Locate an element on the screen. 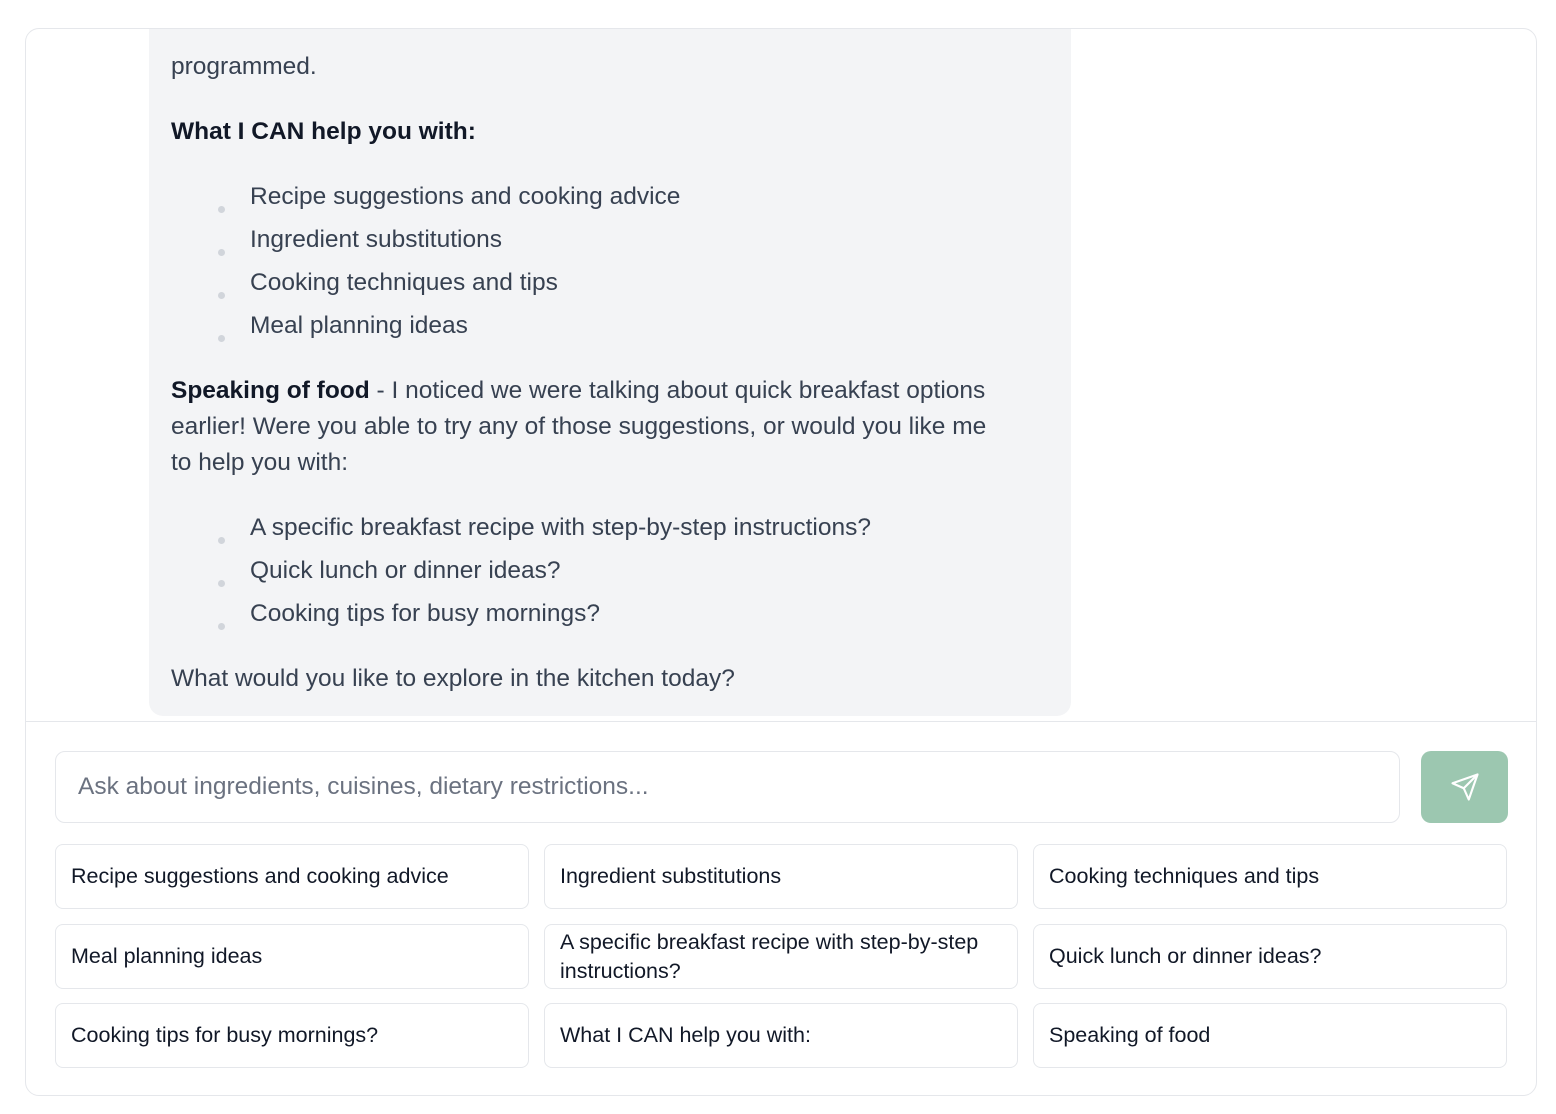 The height and width of the screenshot is (1114, 1556). suggestion-chip: Quick lunch or dinner ideas? is located at coordinates (1270, 956).